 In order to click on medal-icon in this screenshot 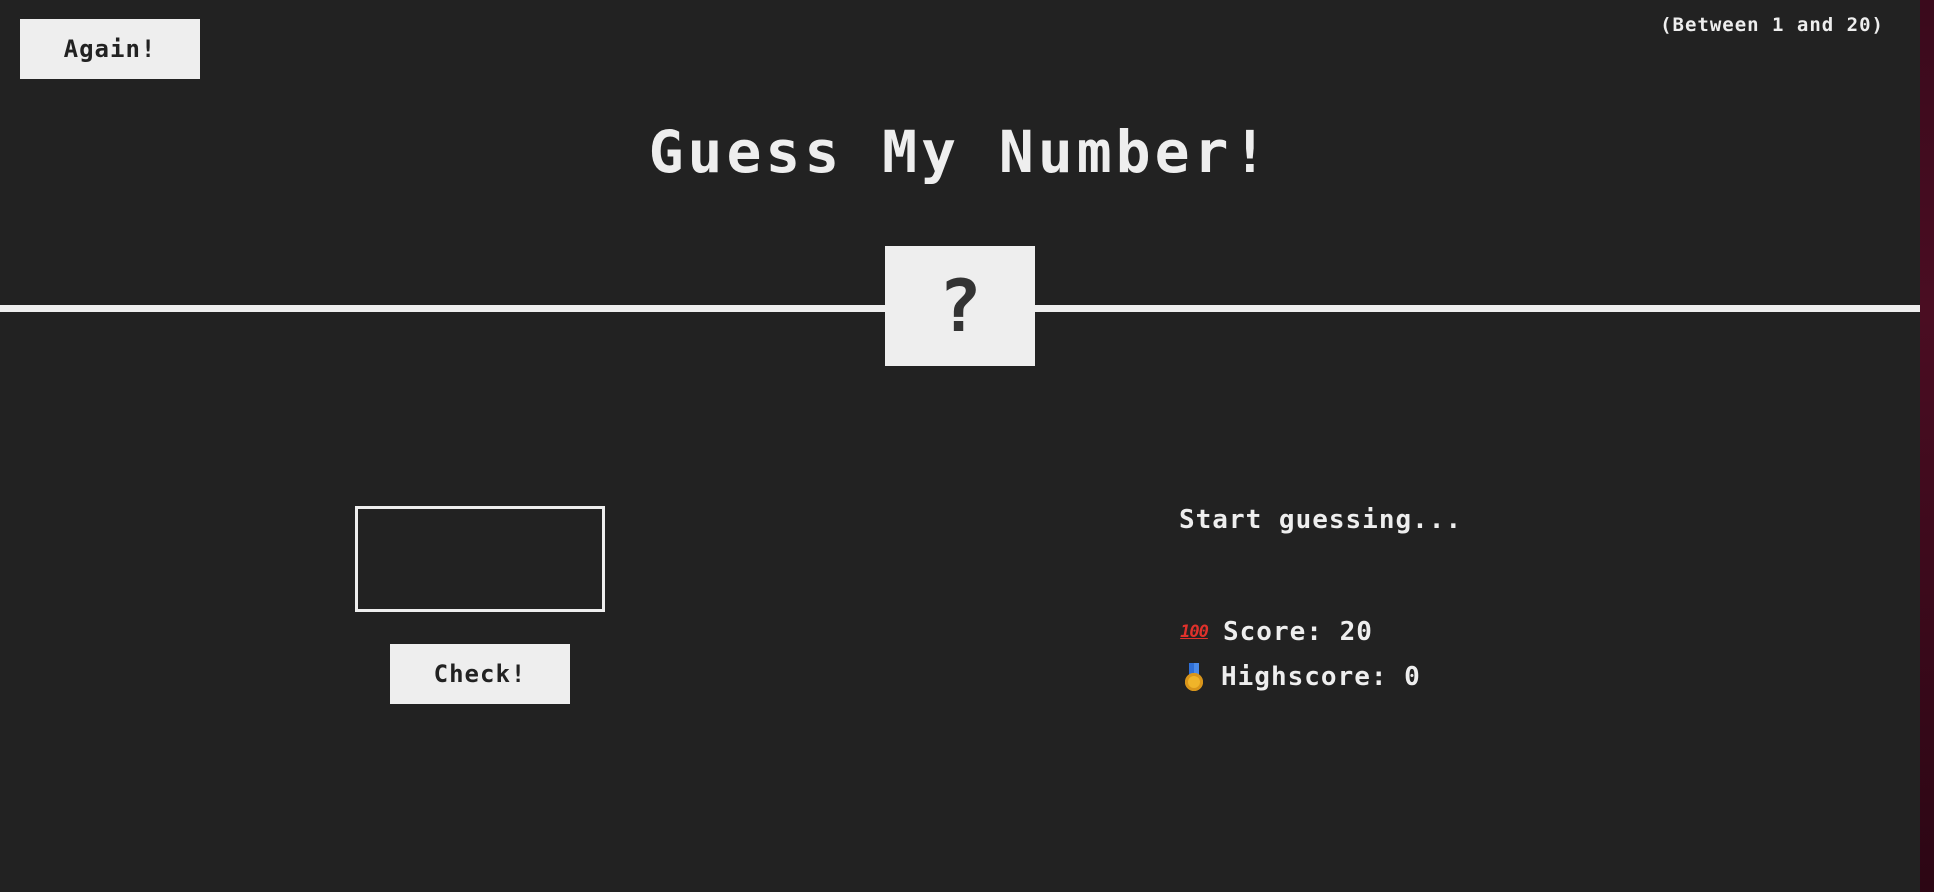, I will do `click(1194, 677)`.